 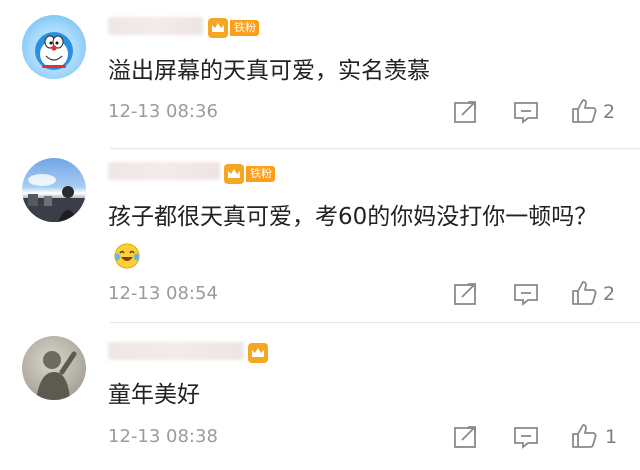 What do you see at coordinates (163, 293) in the screenshot?
I see `comment-time: 12-13 08:54` at bounding box center [163, 293].